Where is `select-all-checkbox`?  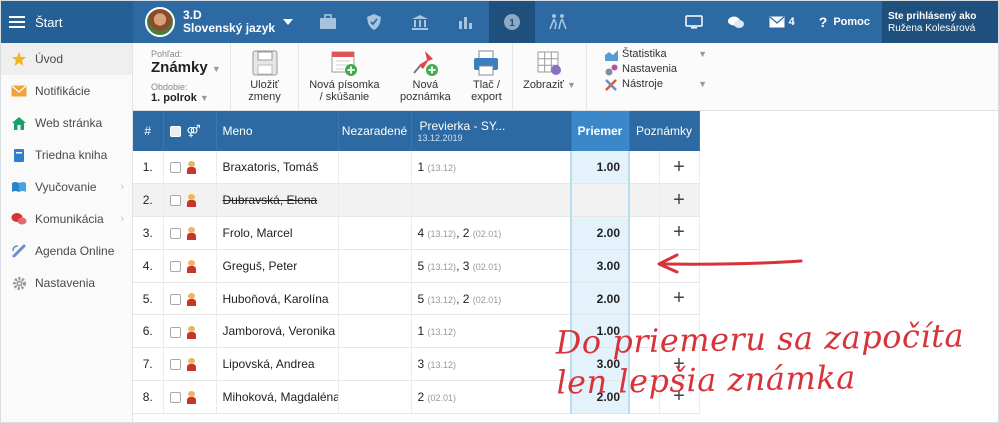
select-all-checkbox is located at coordinates (175, 132).